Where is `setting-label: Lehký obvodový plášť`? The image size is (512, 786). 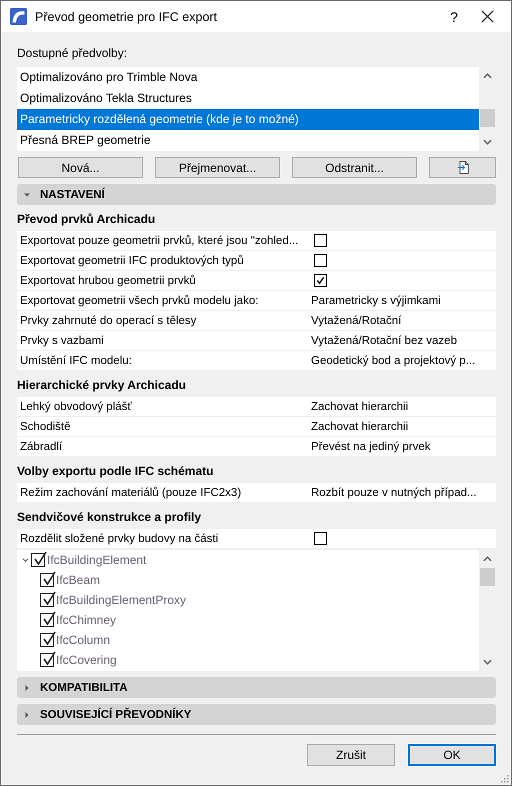
setting-label: Lehký obvodový plášť is located at coordinates (76, 406).